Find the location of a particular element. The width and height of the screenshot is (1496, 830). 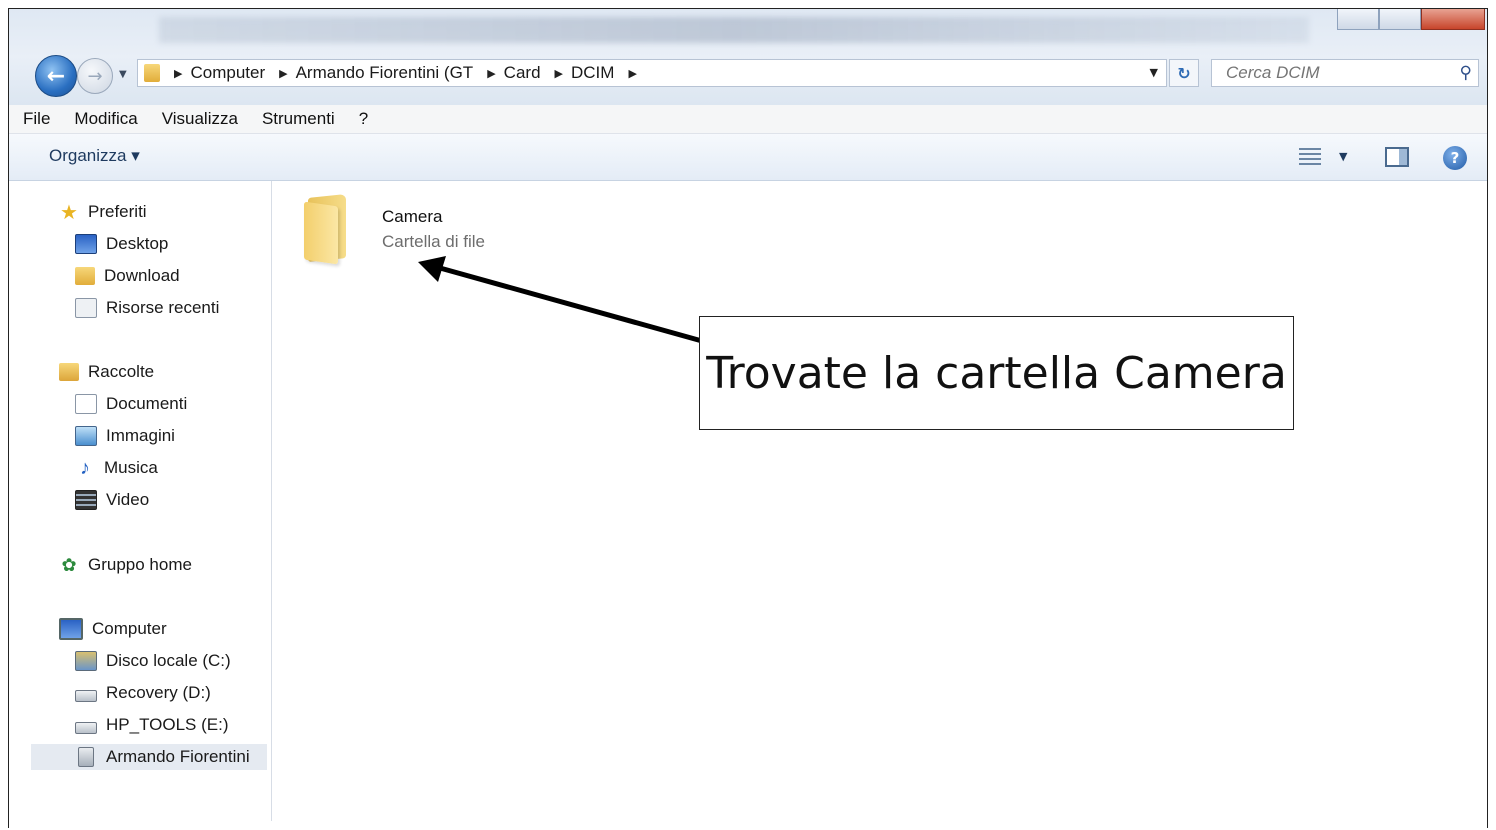

annotation-callout: Trovate la cartella Camera is located at coordinates (996, 373).